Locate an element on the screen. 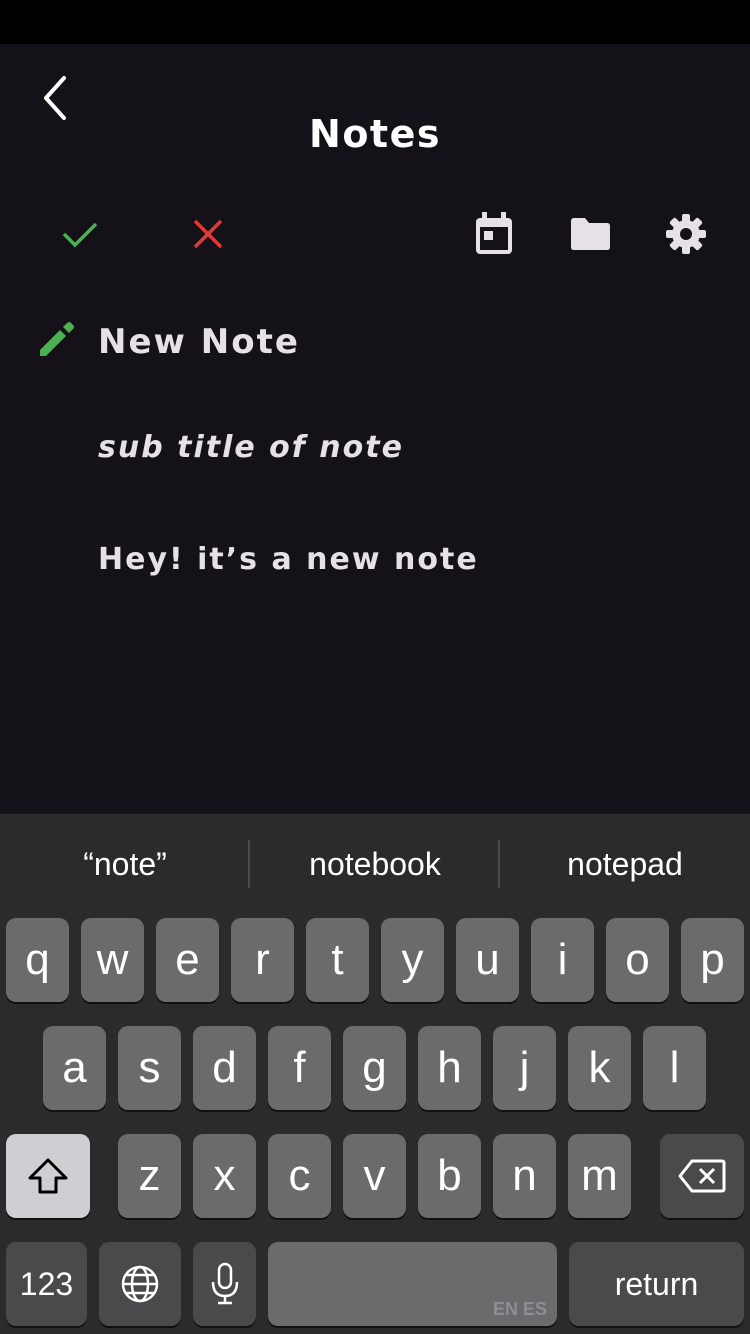  return-key: return is located at coordinates (656, 1284).